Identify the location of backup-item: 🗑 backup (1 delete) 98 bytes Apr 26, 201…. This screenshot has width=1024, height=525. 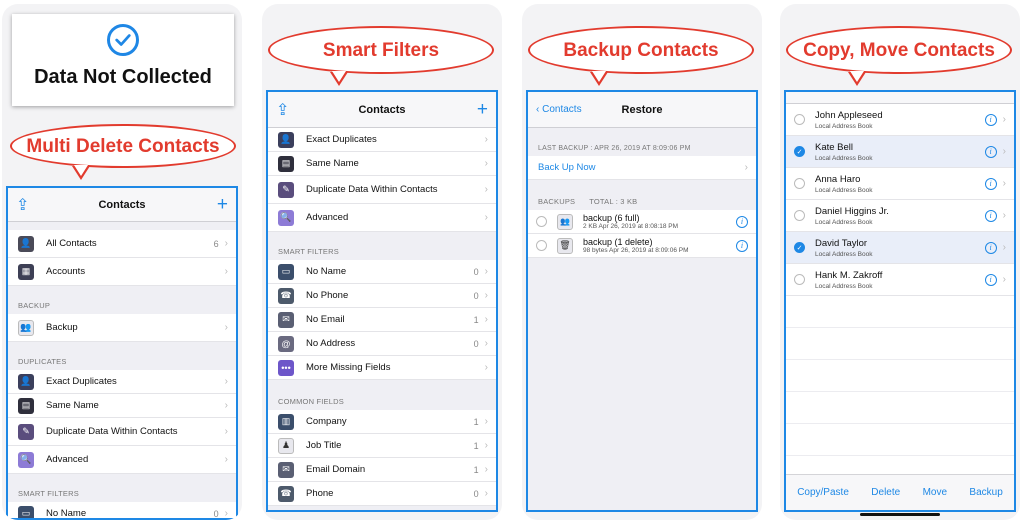
(642, 246).